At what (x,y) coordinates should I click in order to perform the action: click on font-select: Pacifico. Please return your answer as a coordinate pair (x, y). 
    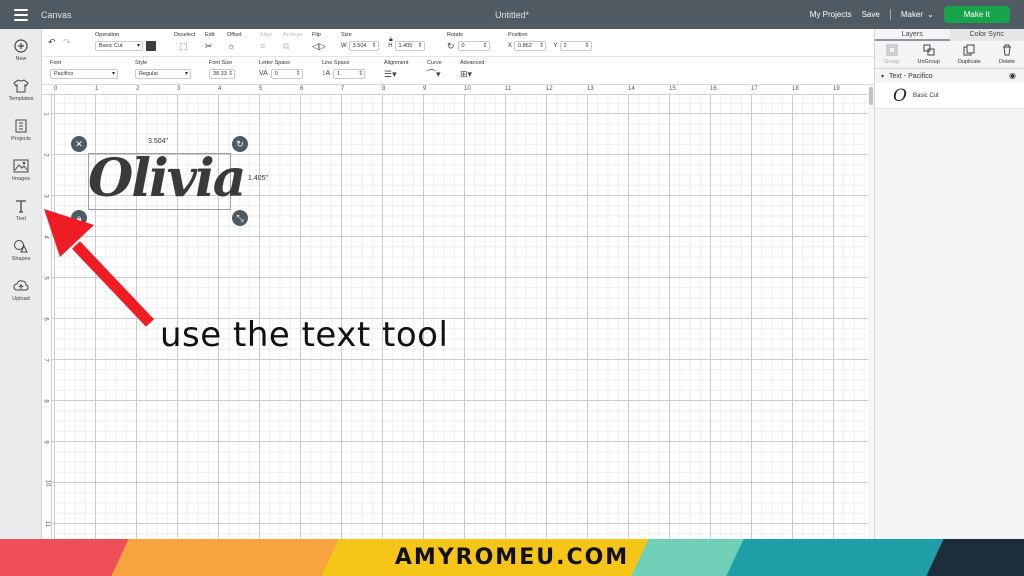
    Looking at the image, I should click on (84, 74).